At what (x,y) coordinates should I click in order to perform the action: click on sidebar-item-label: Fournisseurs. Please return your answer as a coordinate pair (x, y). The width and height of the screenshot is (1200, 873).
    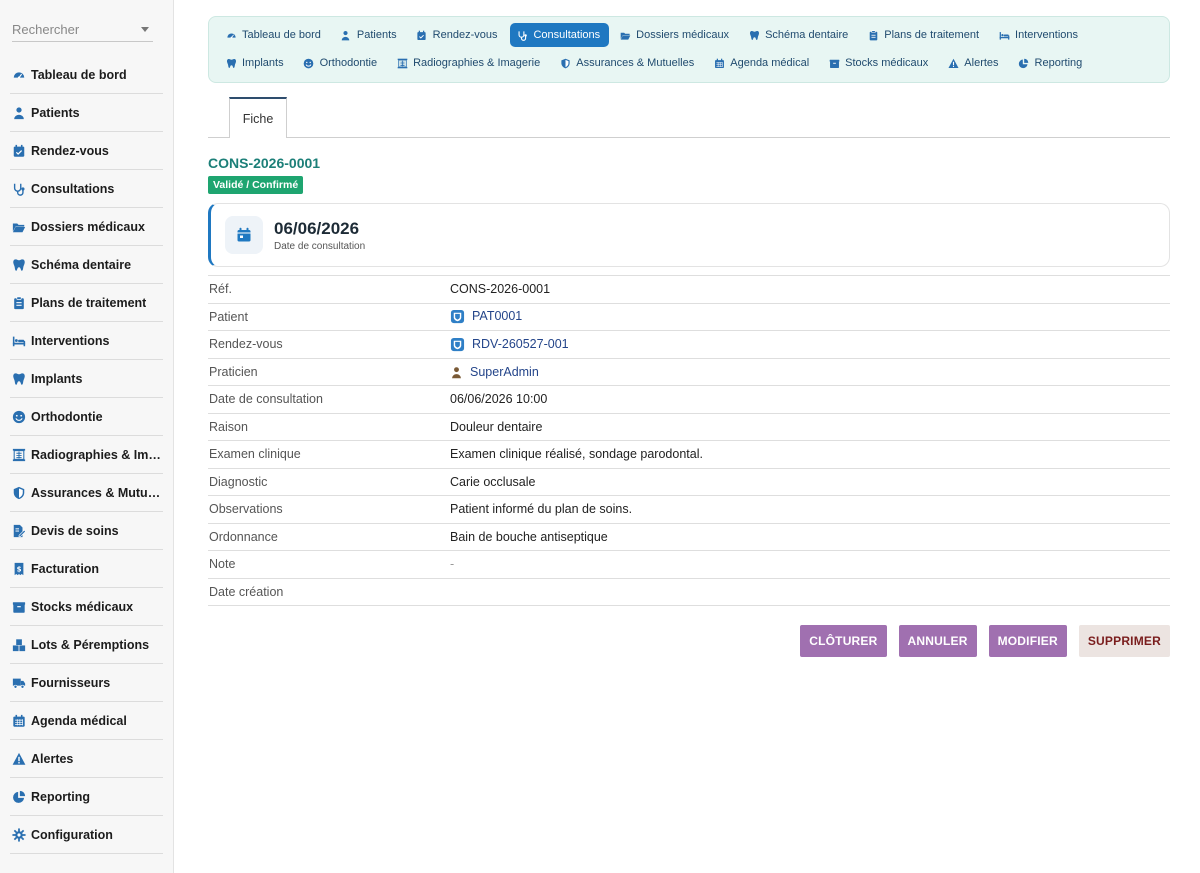
    Looking at the image, I should click on (71, 682).